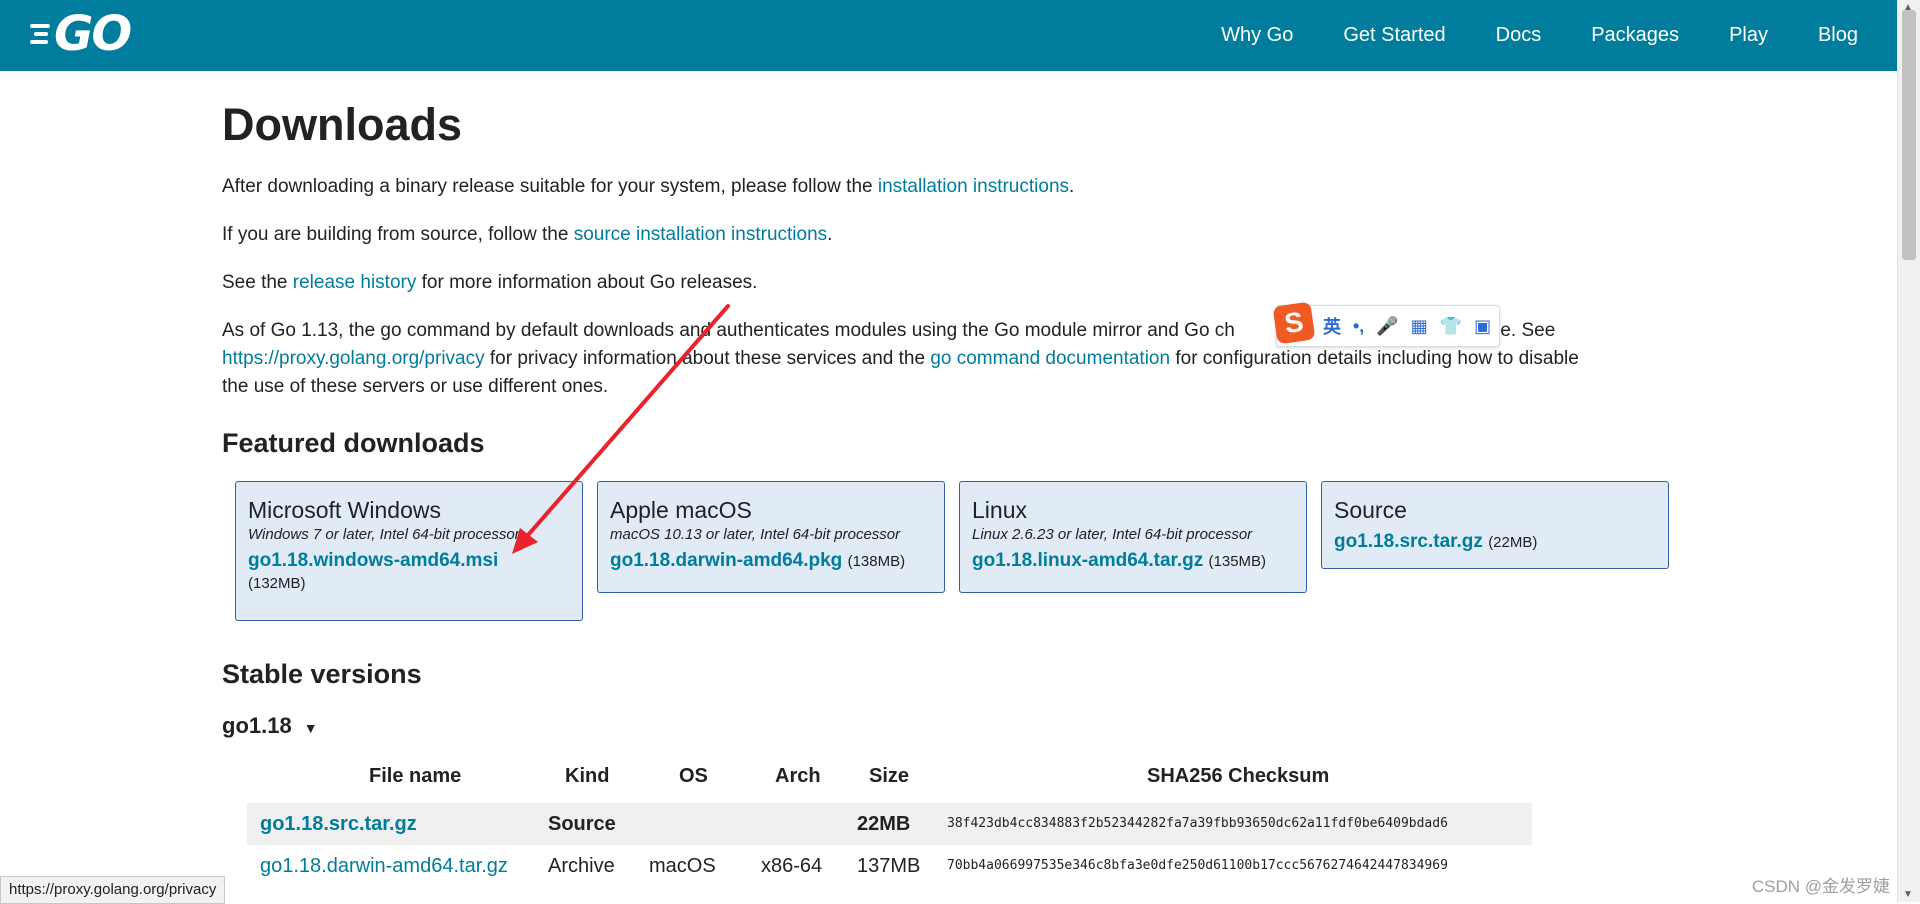  I want to click on punctuation-icon: •,, so click(1358, 326).